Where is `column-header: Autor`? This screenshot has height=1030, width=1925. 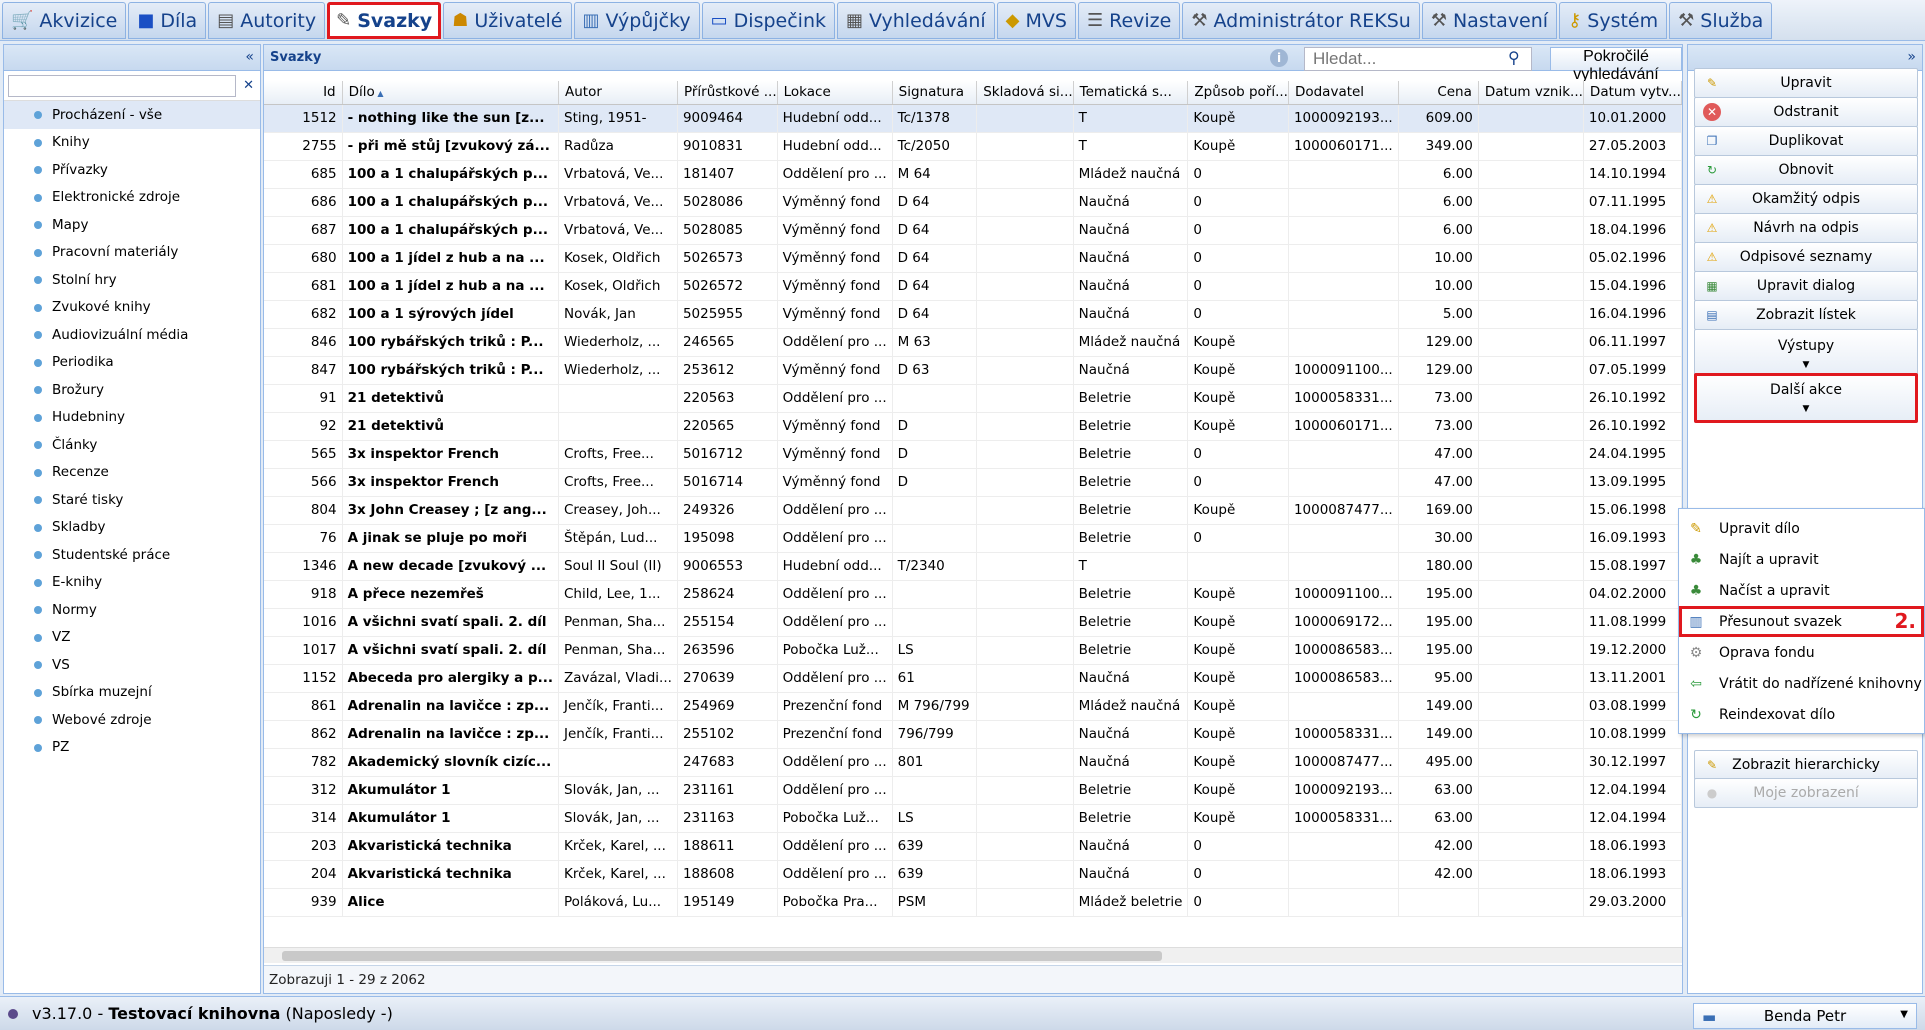
column-header: Autor is located at coordinates (618, 93).